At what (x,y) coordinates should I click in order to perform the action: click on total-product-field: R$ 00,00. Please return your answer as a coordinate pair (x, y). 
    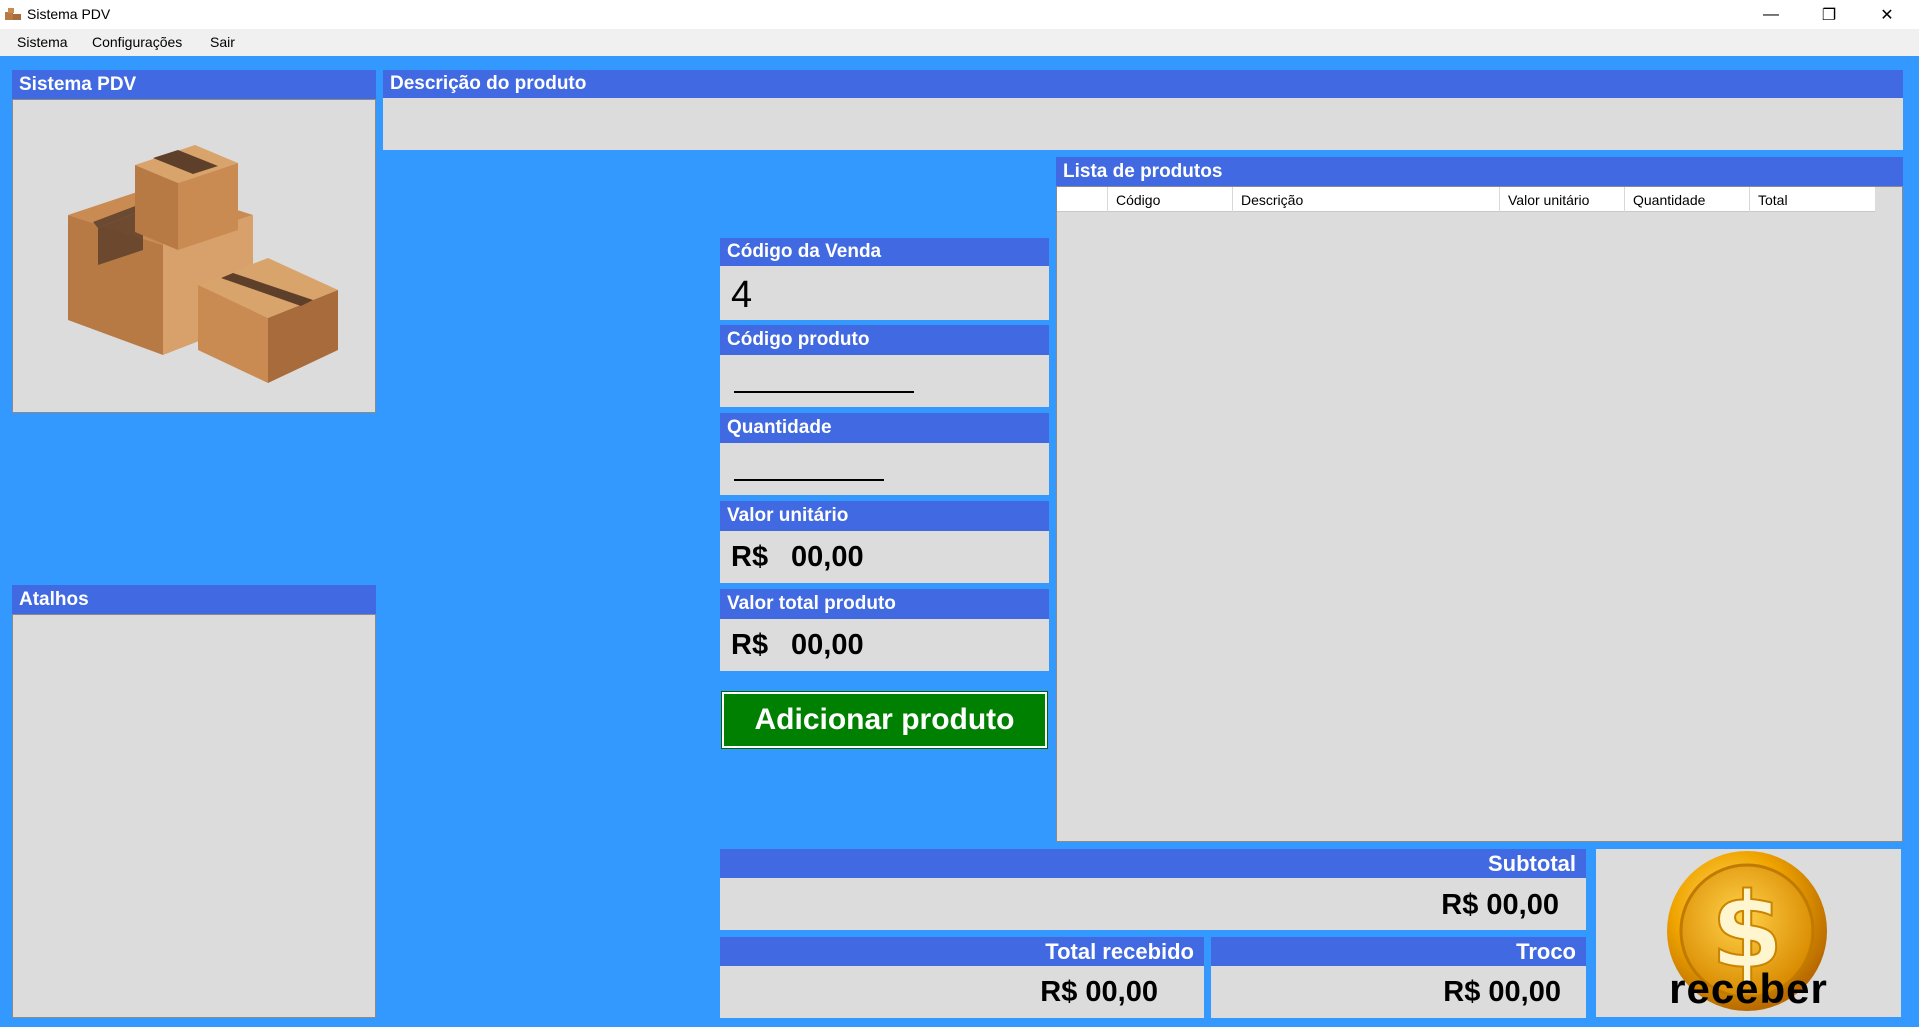
    Looking at the image, I should click on (884, 645).